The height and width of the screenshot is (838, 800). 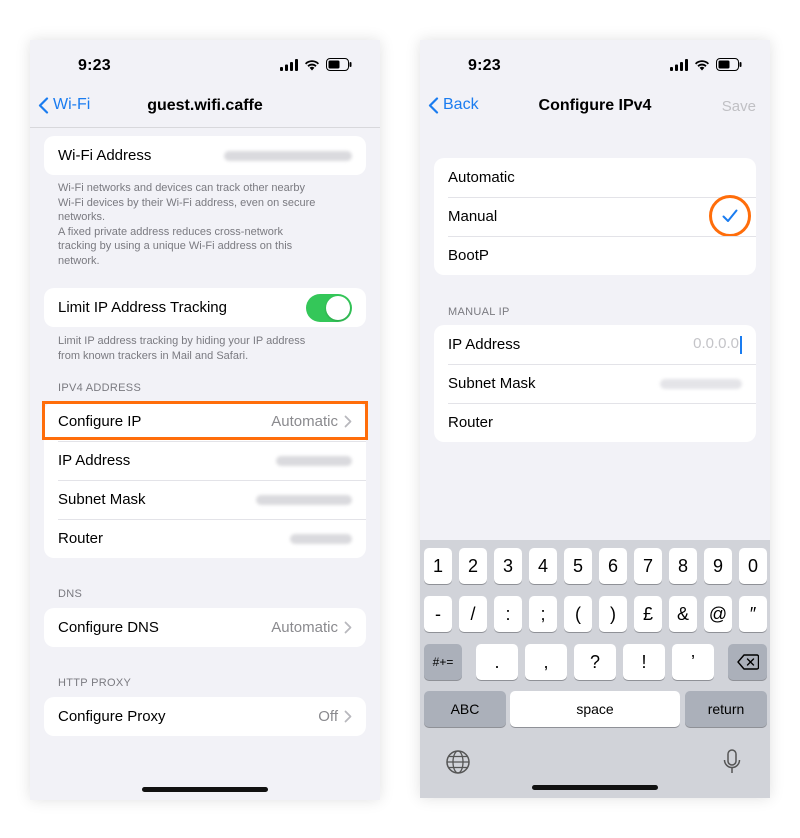 I want to click on configure-proxy-value: Off, so click(x=328, y=716).